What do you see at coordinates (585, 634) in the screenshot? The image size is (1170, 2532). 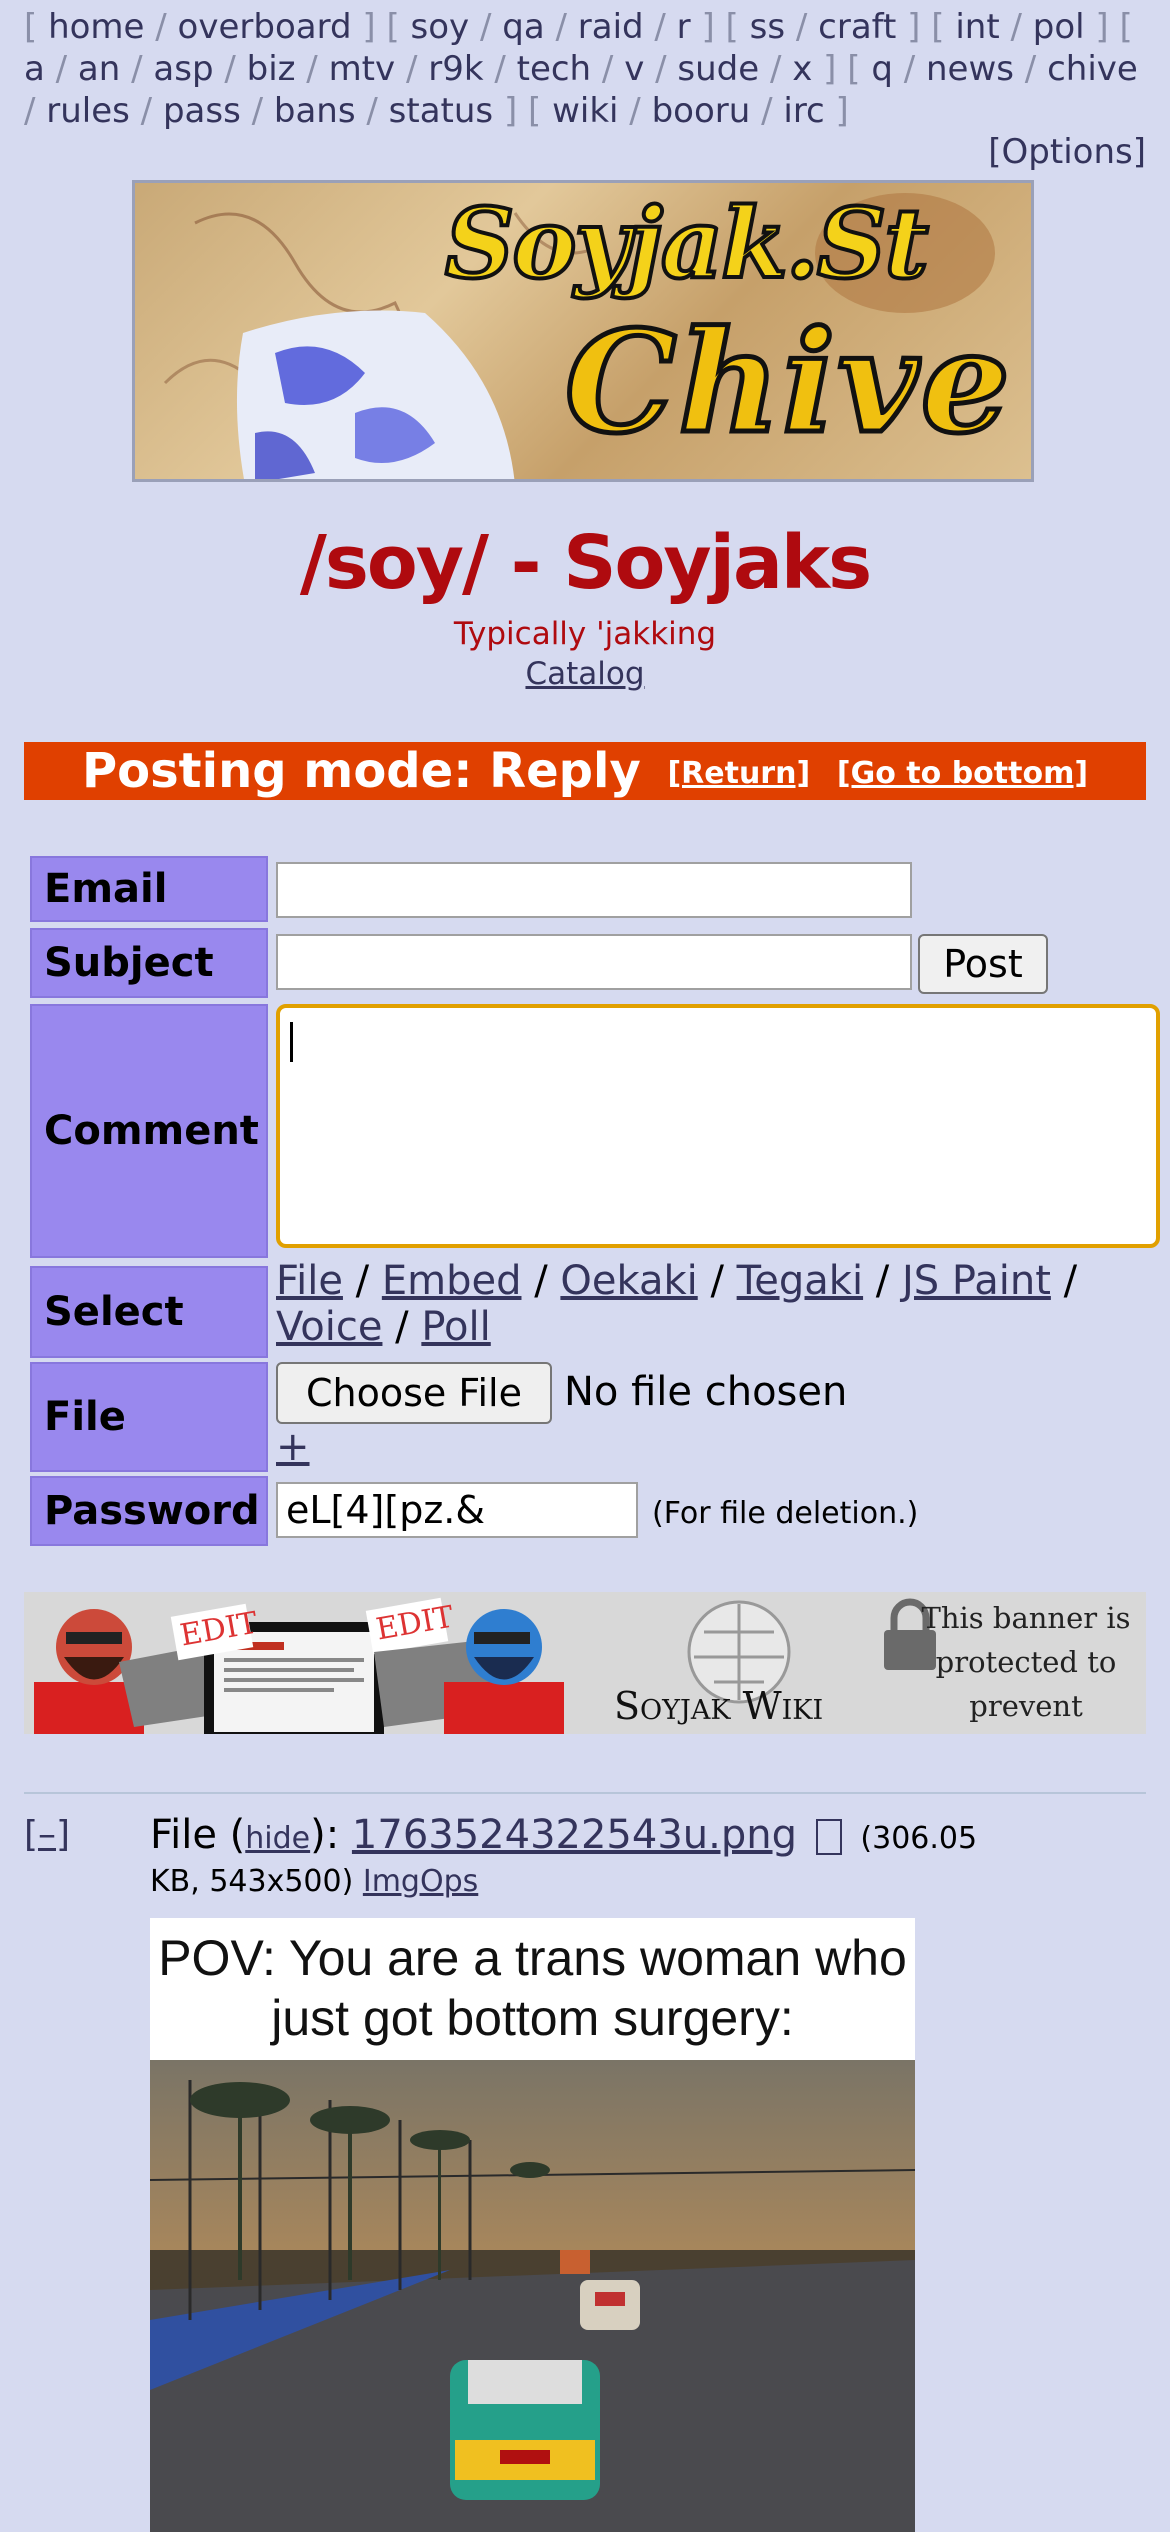 I see `board-subtitle: Typically 'jakking` at bounding box center [585, 634].